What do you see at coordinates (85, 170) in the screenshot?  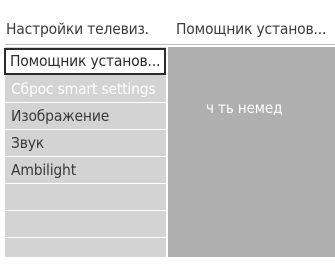 I see `menu-item-ambilight: Ambilight` at bounding box center [85, 170].